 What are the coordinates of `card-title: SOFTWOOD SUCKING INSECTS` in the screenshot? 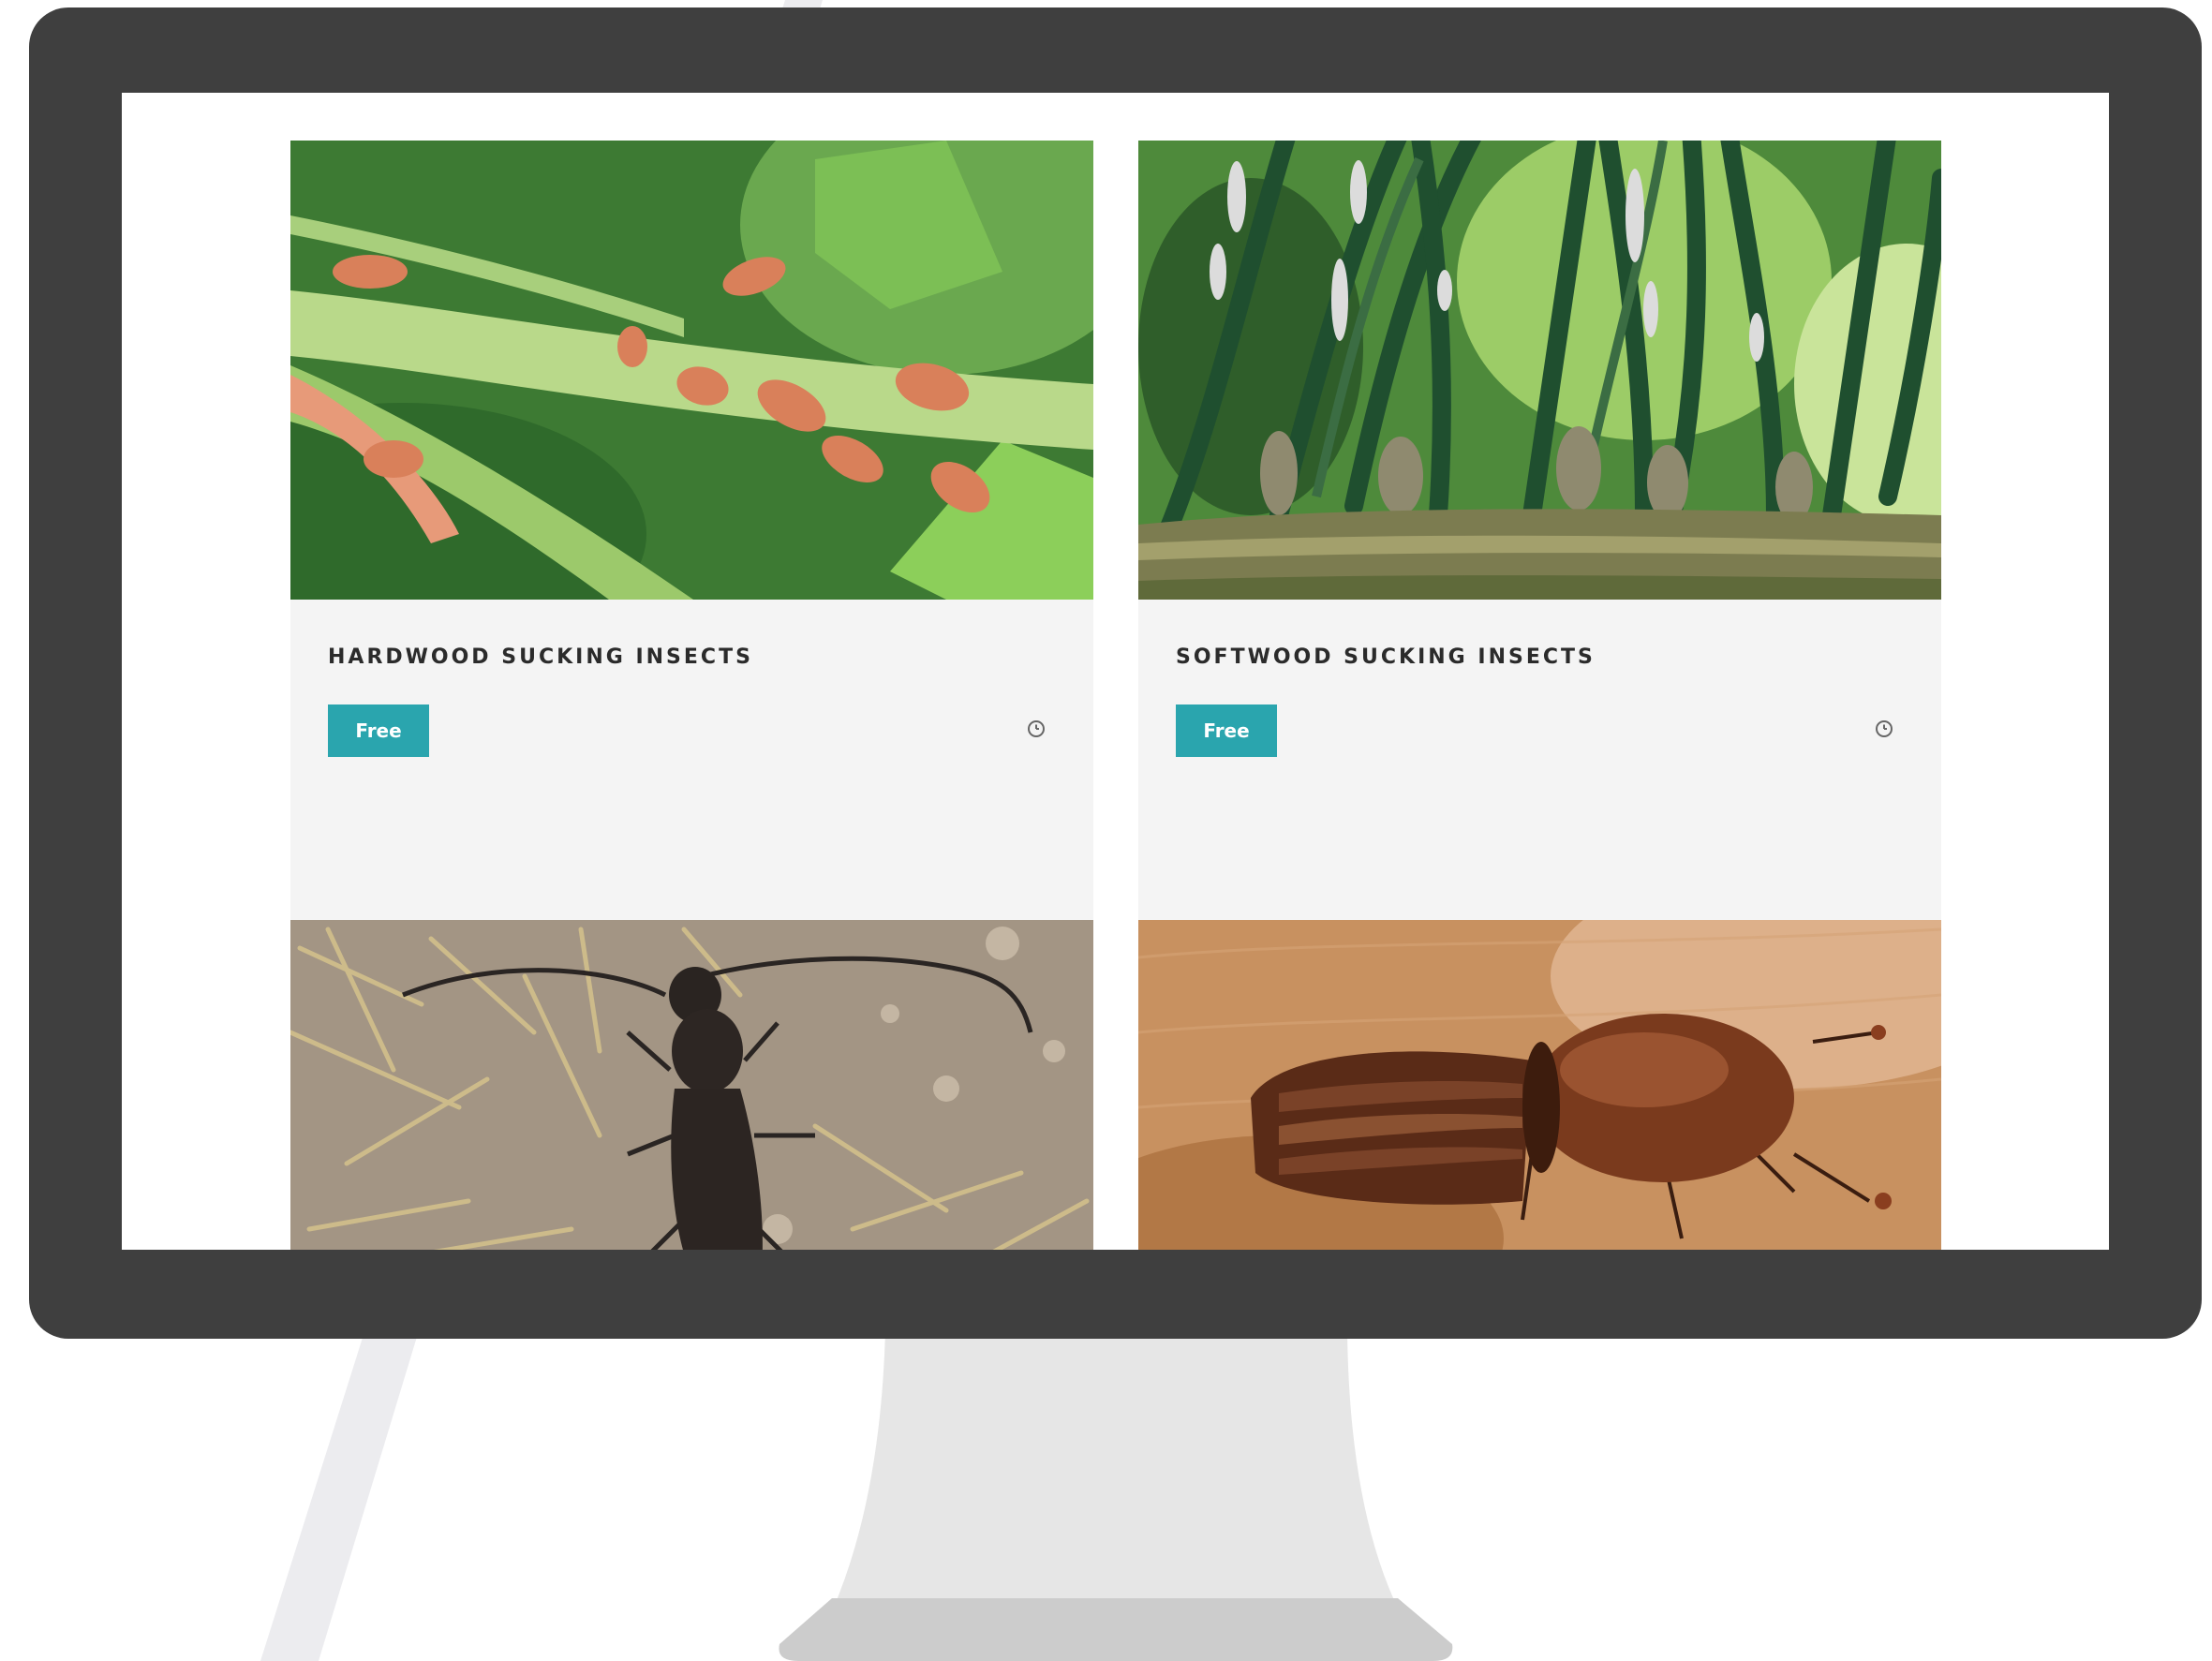 It's located at (1386, 657).